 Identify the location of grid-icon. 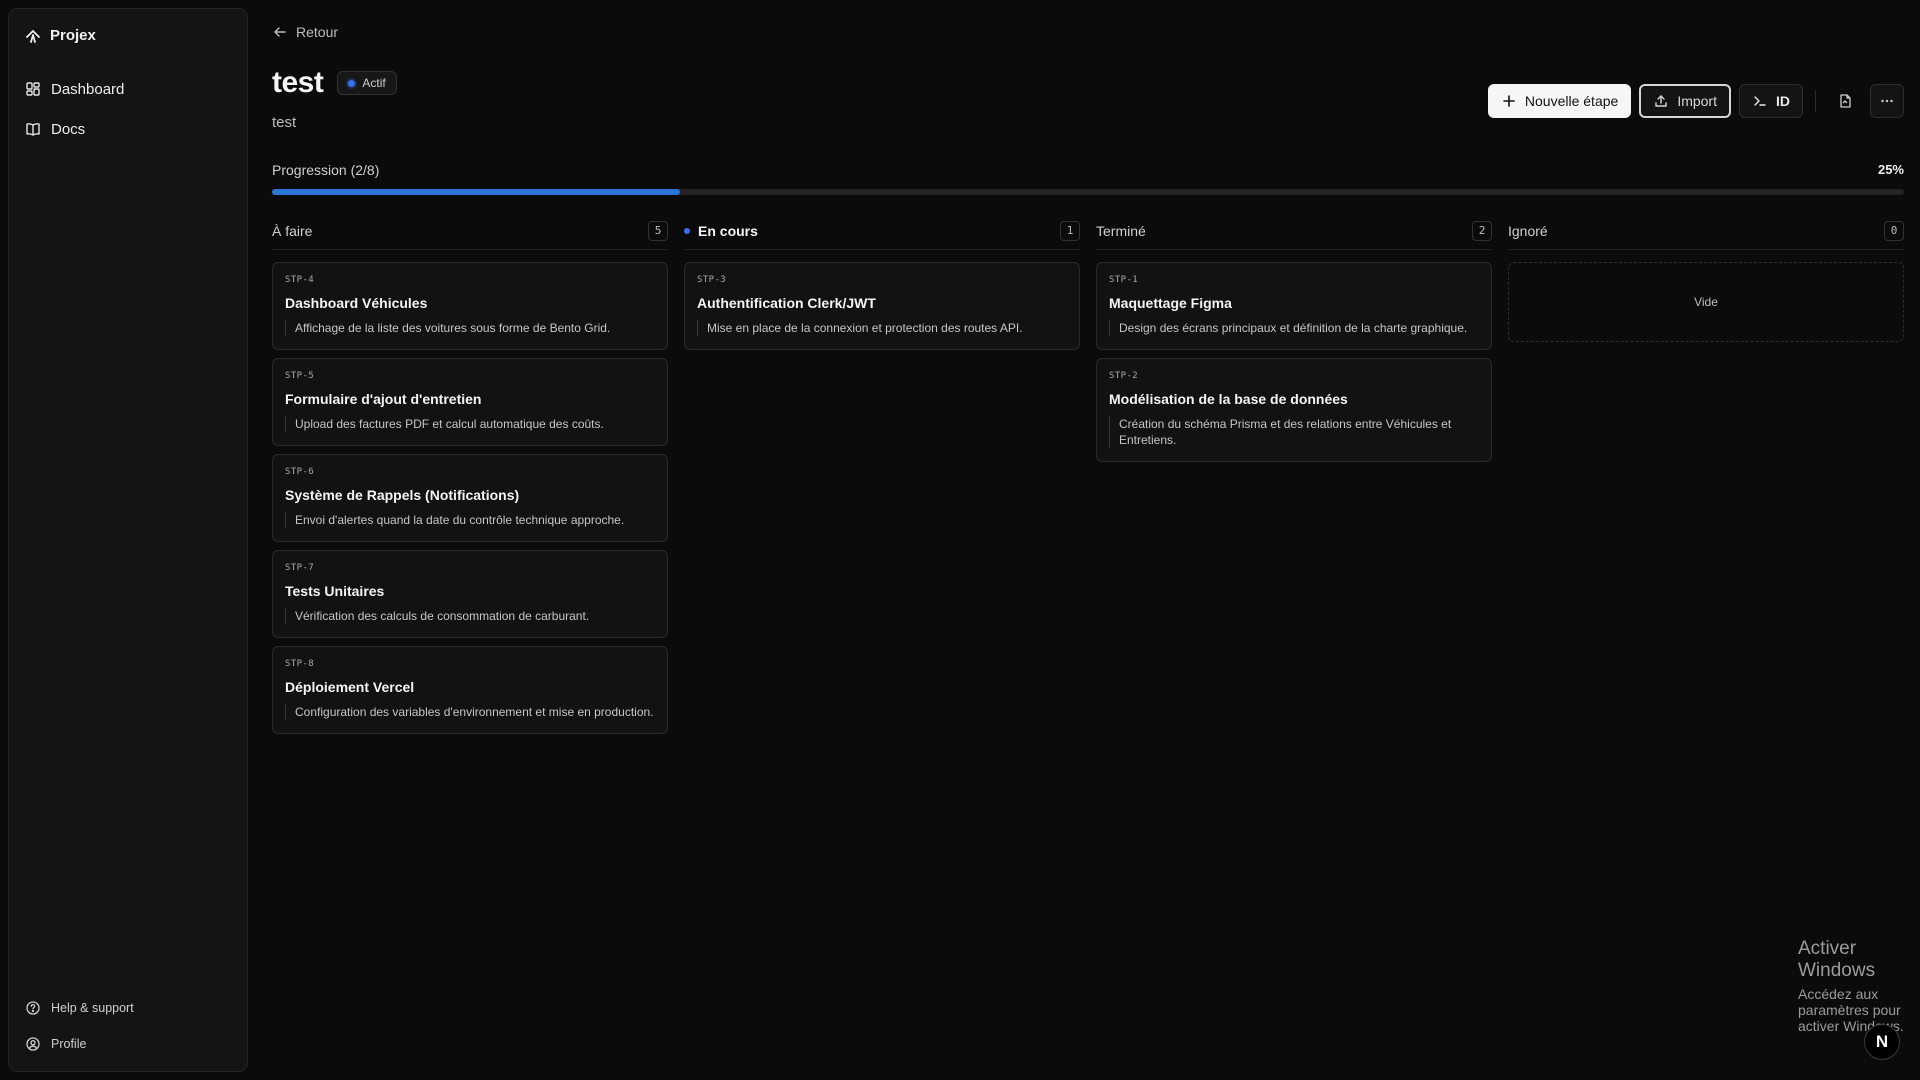
(33, 89).